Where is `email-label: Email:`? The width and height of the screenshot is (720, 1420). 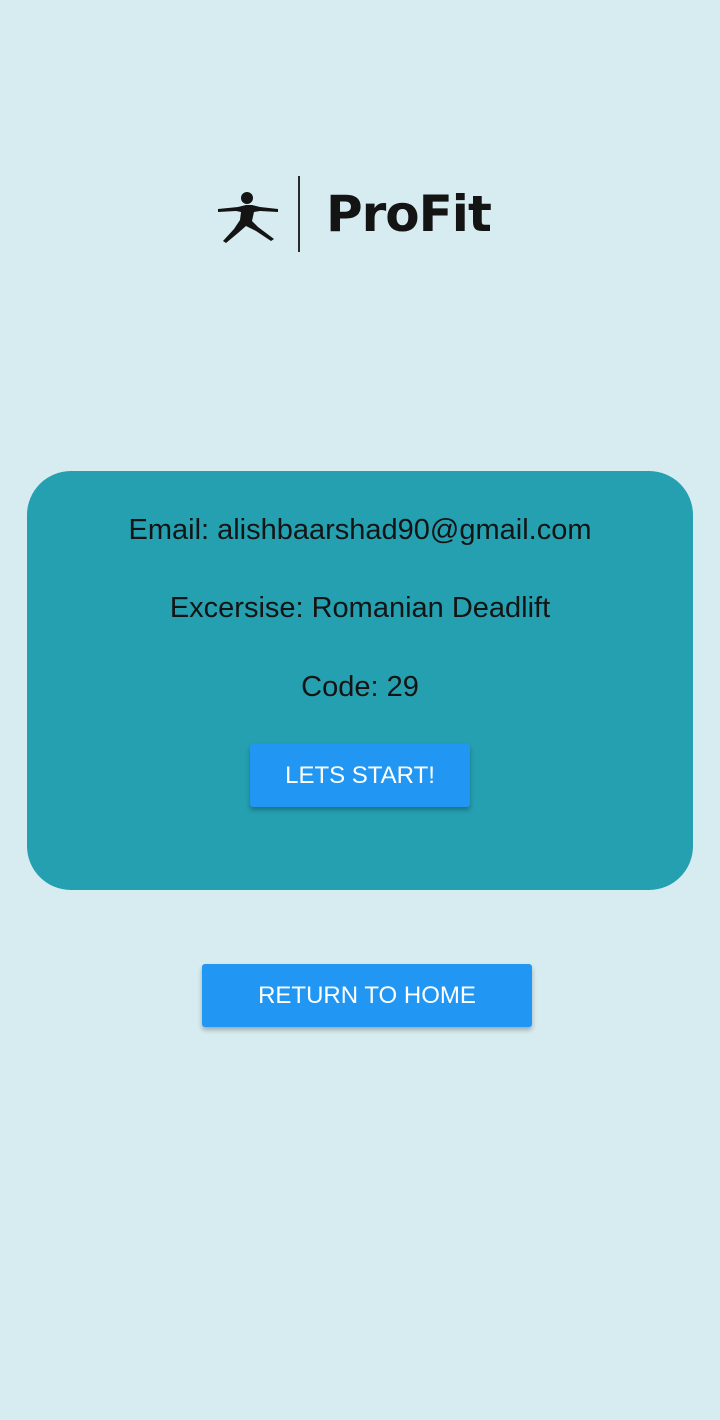
email-label: Email: is located at coordinates (169, 530).